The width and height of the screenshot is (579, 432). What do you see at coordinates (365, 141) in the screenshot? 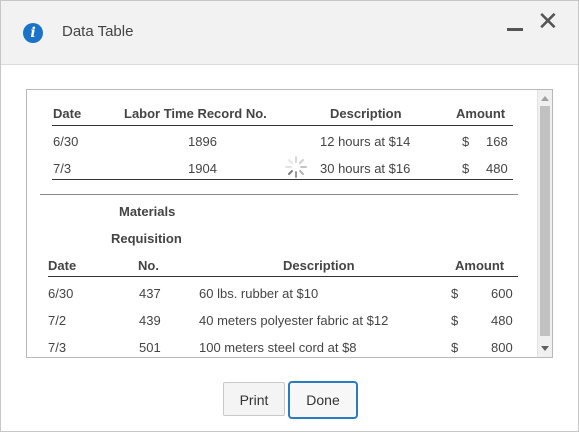
I see `labor-row-description: 12 hours at $14` at bounding box center [365, 141].